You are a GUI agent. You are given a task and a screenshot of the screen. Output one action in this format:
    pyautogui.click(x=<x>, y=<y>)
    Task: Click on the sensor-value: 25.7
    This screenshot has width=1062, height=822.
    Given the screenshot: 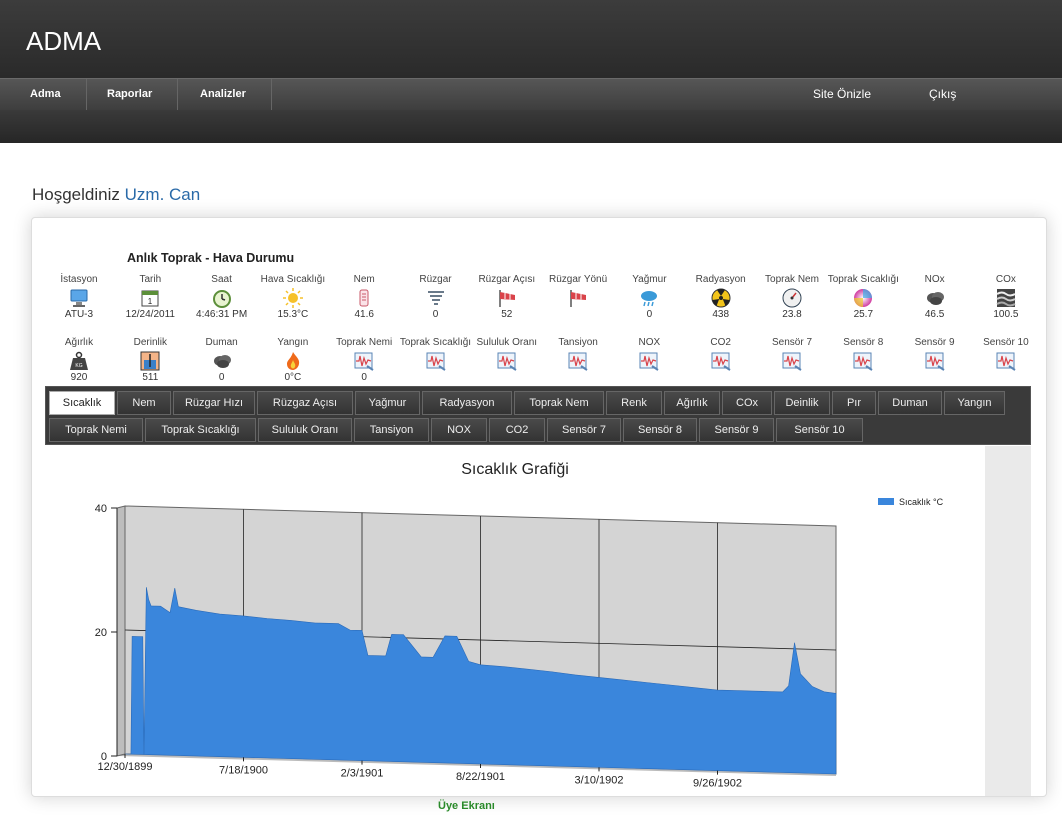 What is the action you would take?
    pyautogui.click(x=863, y=314)
    